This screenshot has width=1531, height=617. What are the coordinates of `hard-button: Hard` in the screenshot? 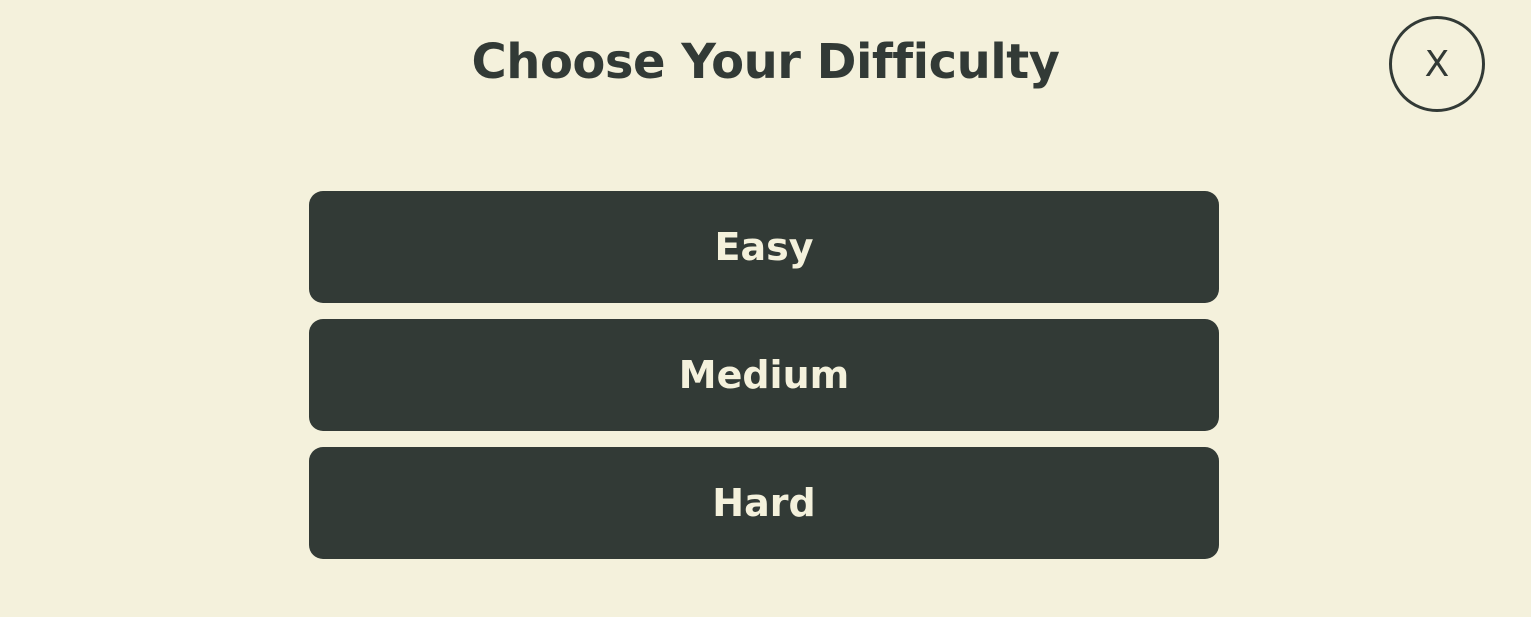 It's located at (764, 503).